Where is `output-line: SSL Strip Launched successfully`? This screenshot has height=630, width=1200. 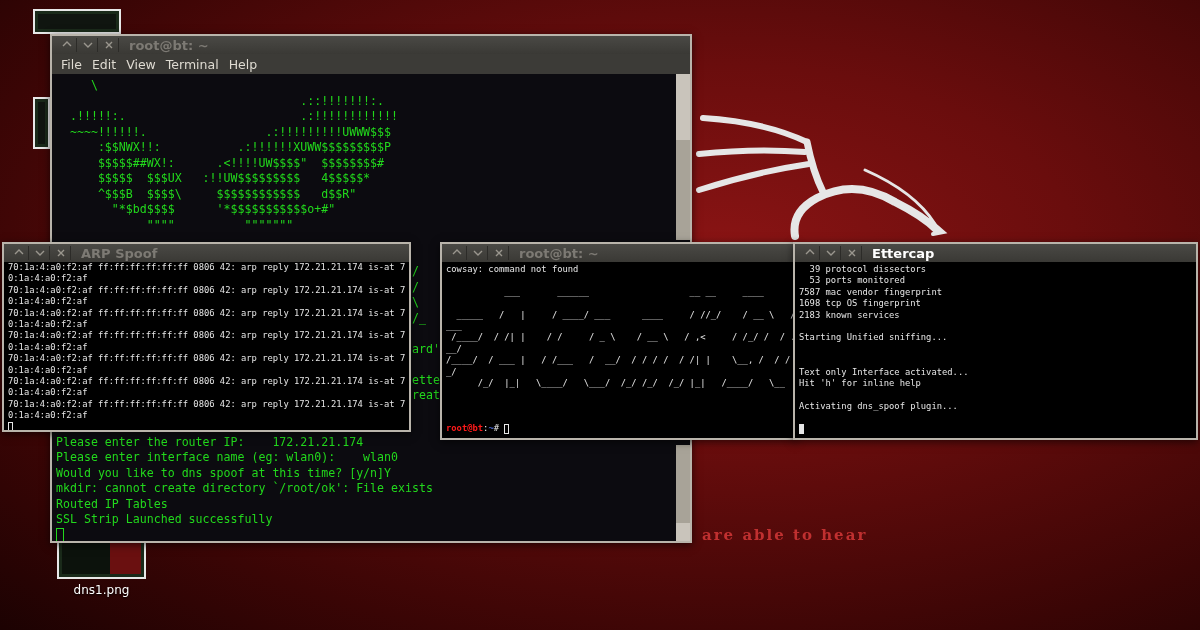 output-line: SSL Strip Launched successfully is located at coordinates (165, 520).